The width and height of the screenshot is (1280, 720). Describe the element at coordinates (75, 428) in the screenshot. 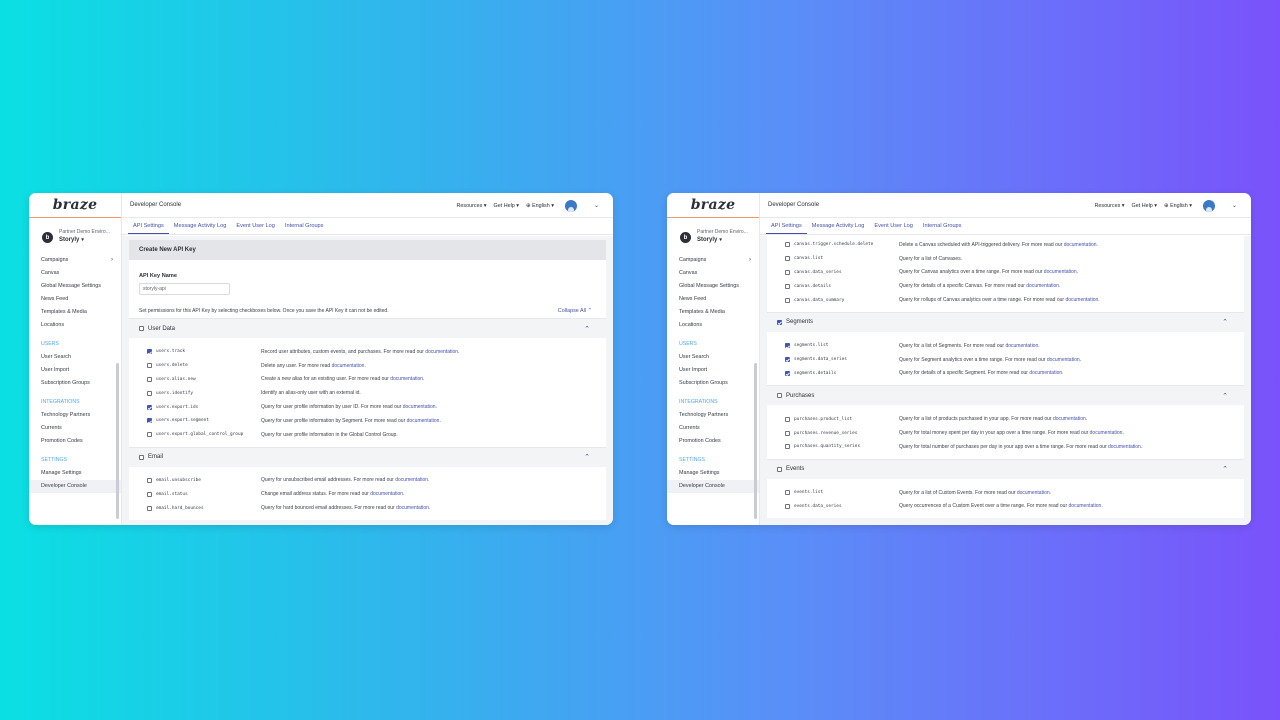

I see `sidebar-item-currents: Currents` at that location.